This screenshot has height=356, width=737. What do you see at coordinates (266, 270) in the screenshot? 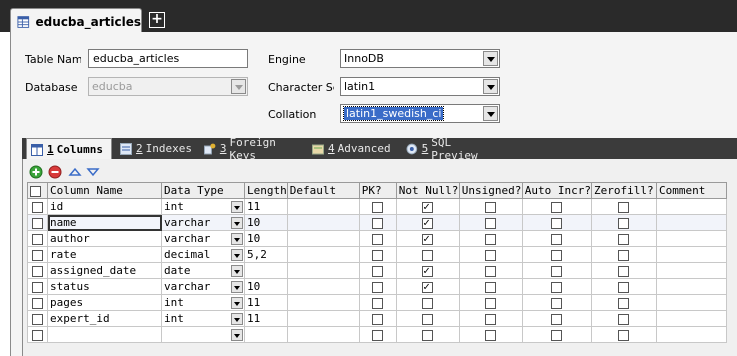
I see `length-cell` at bounding box center [266, 270].